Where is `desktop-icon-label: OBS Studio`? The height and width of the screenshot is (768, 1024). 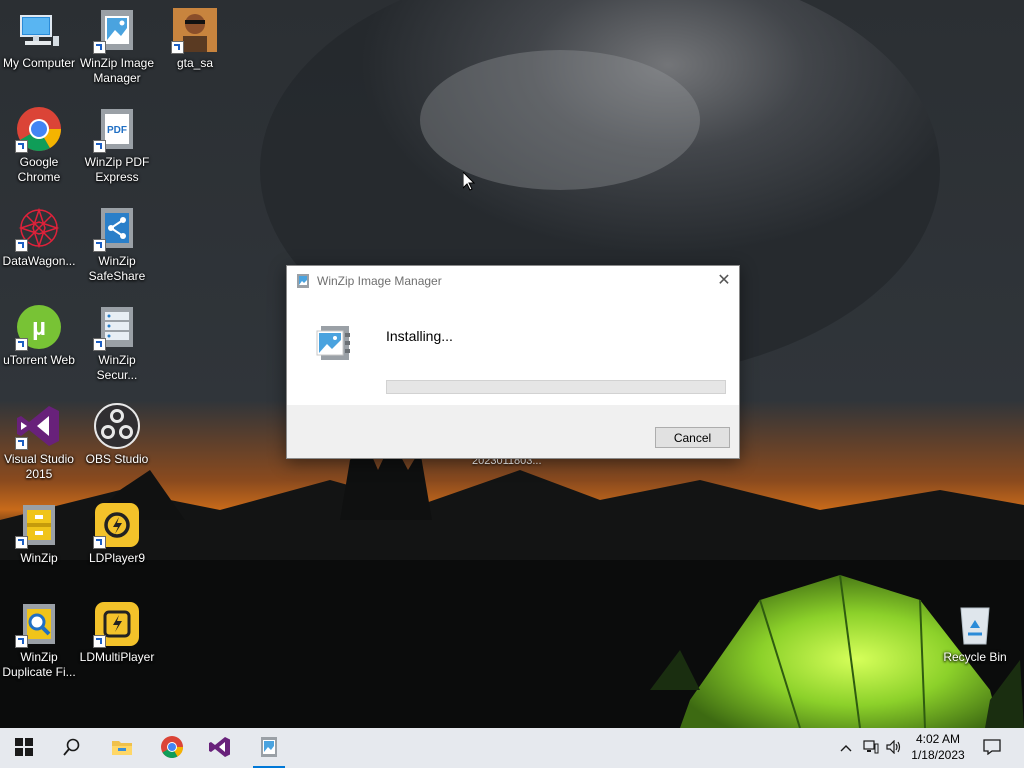 desktop-icon-label: OBS Studio is located at coordinates (117, 459).